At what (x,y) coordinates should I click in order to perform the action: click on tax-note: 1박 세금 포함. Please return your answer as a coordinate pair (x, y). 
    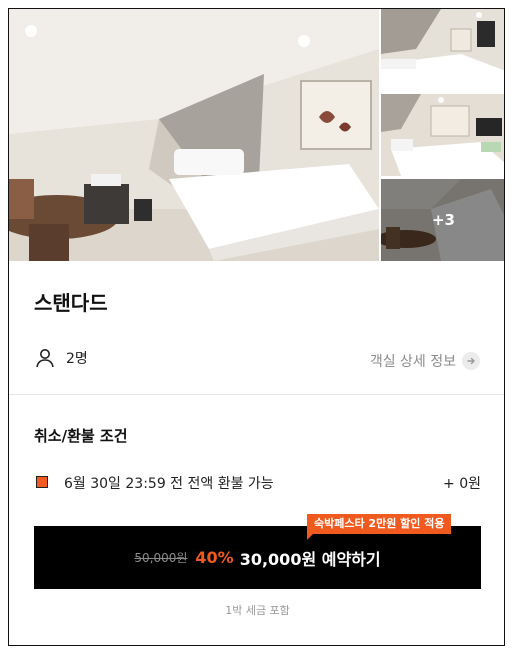
    Looking at the image, I should click on (257, 610).